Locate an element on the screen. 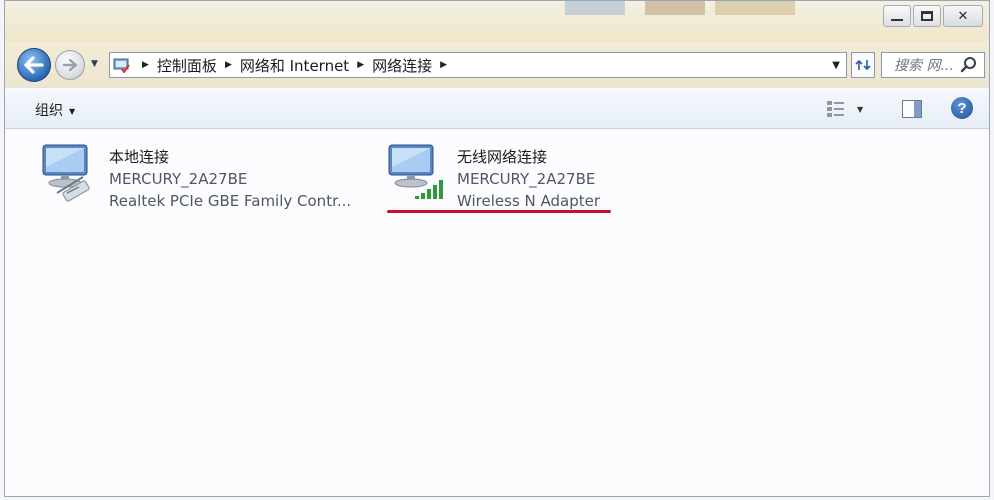  maximize-icon is located at coordinates (927, 16).